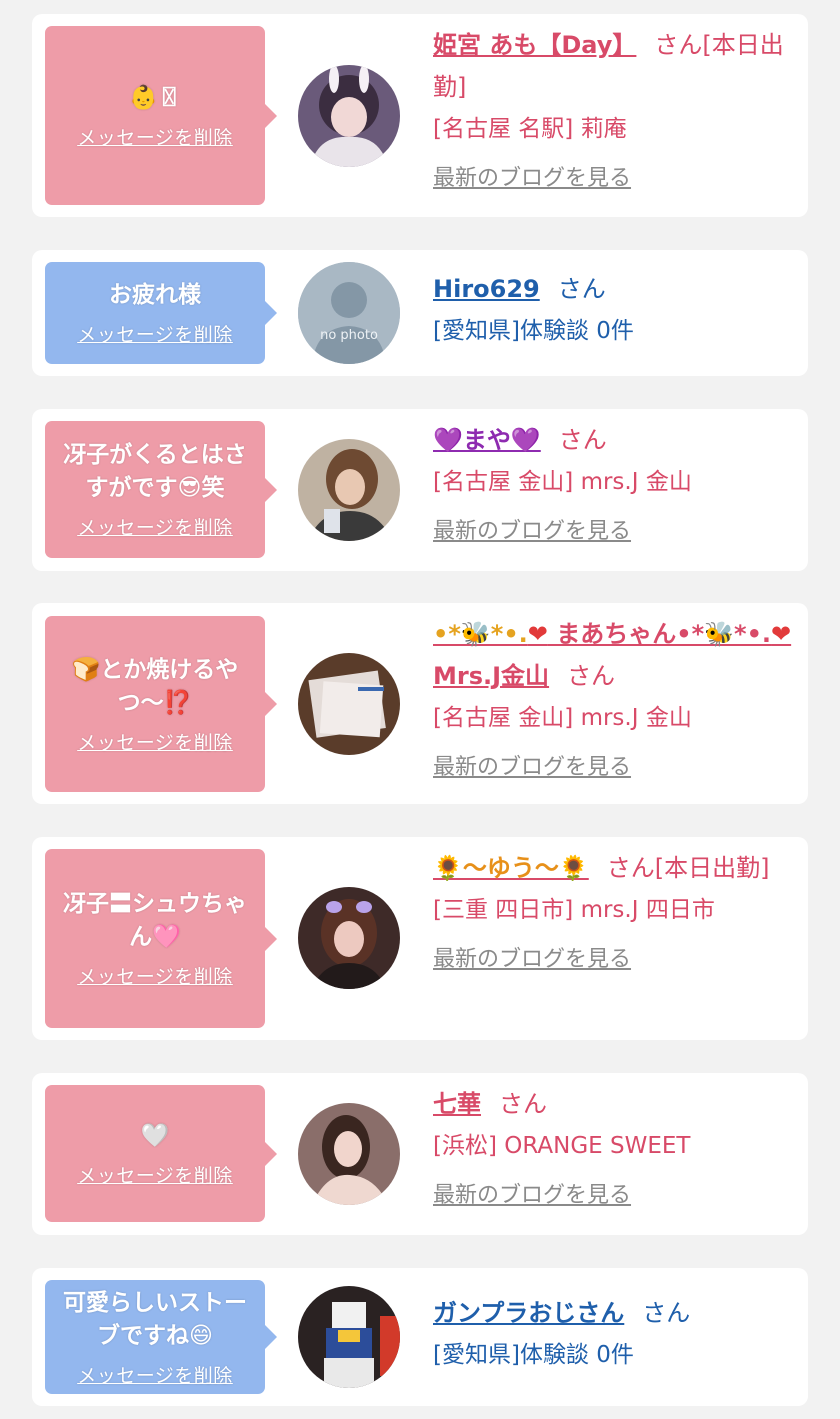 The width and height of the screenshot is (840, 1419). Describe the element at coordinates (155, 295) in the screenshot. I see `message-text: お疲れ様` at that location.